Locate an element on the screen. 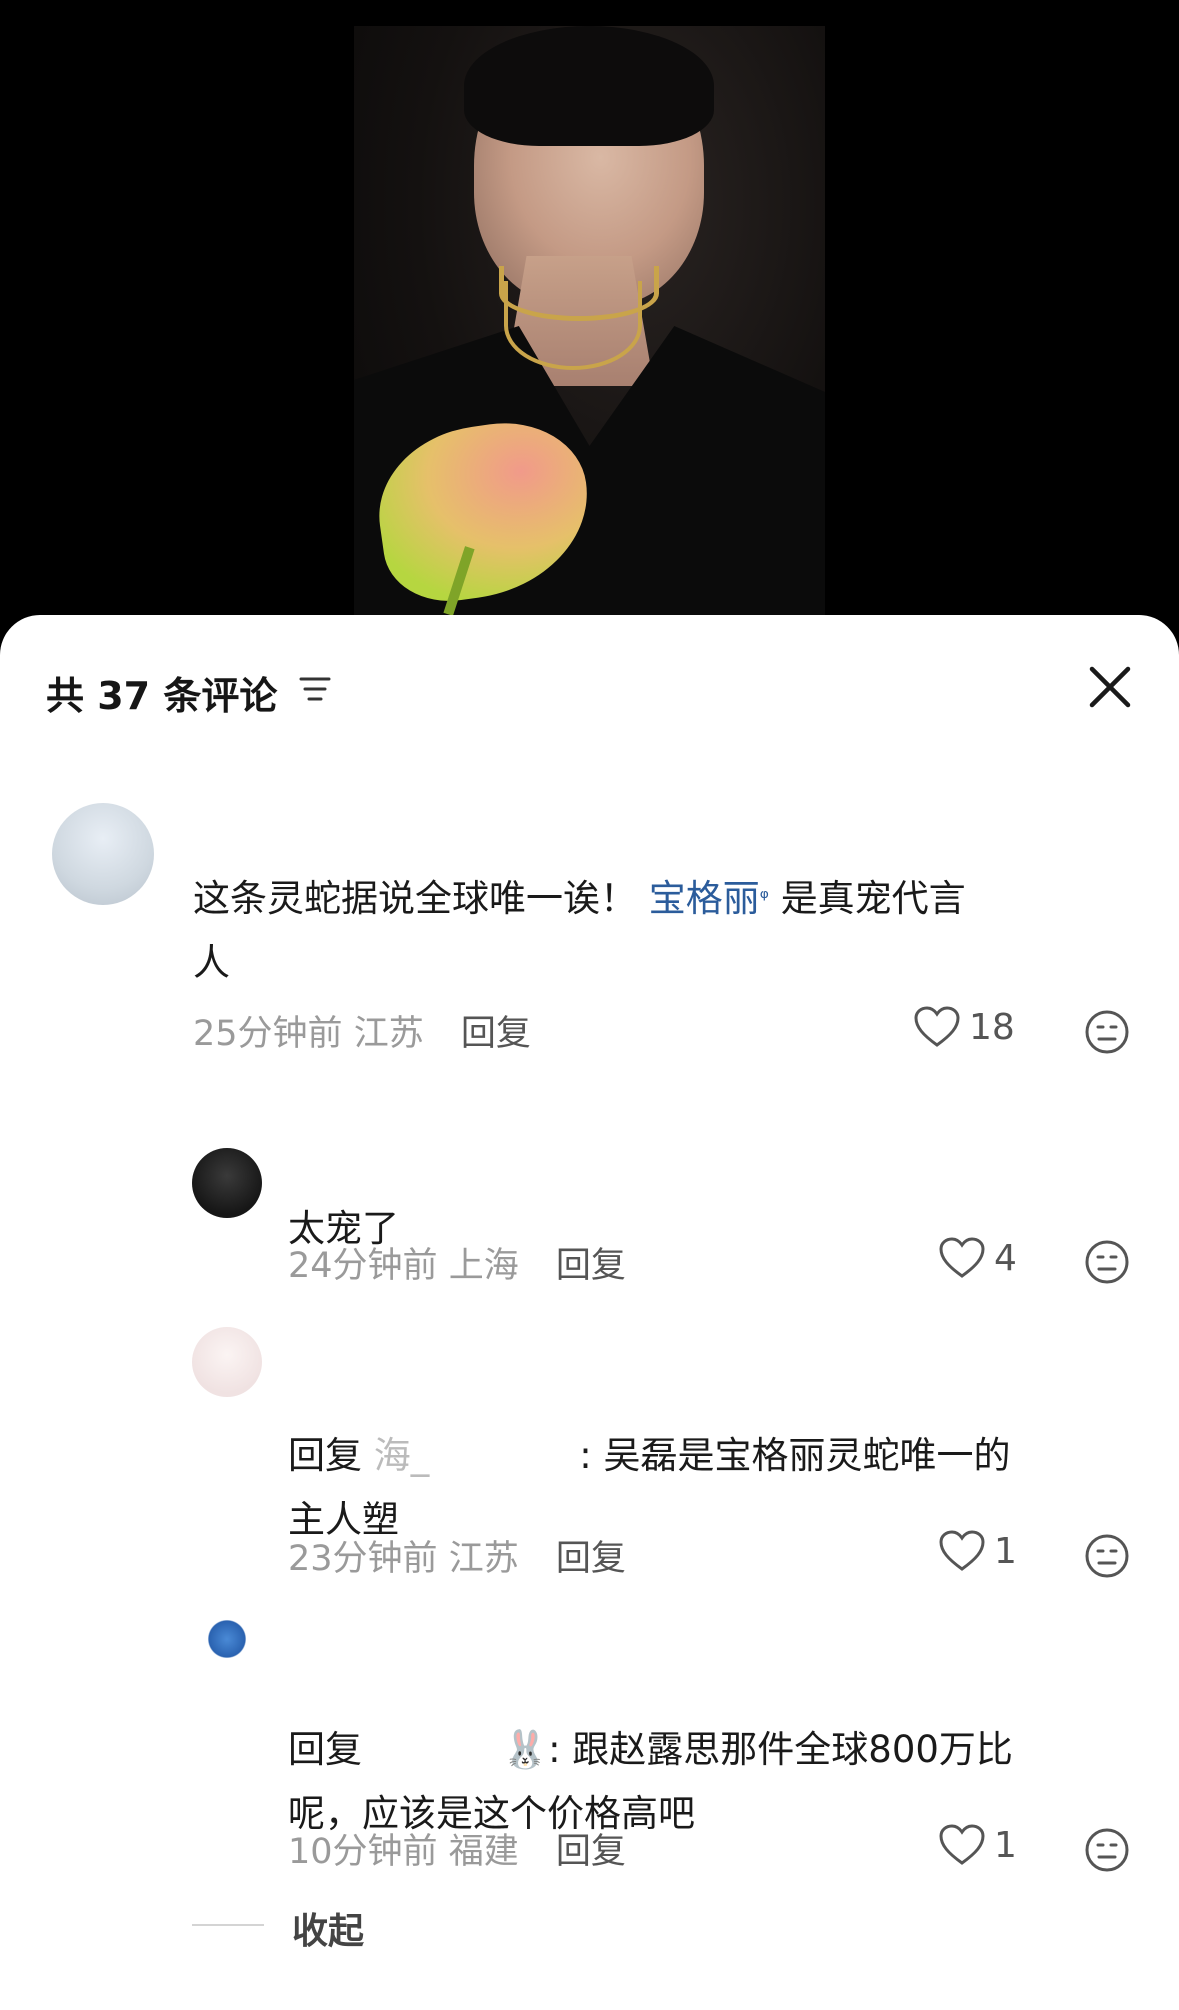 The image size is (1179, 2010). comment-meta: 10分钟前 福建 回复 is located at coordinates (457, 1848).